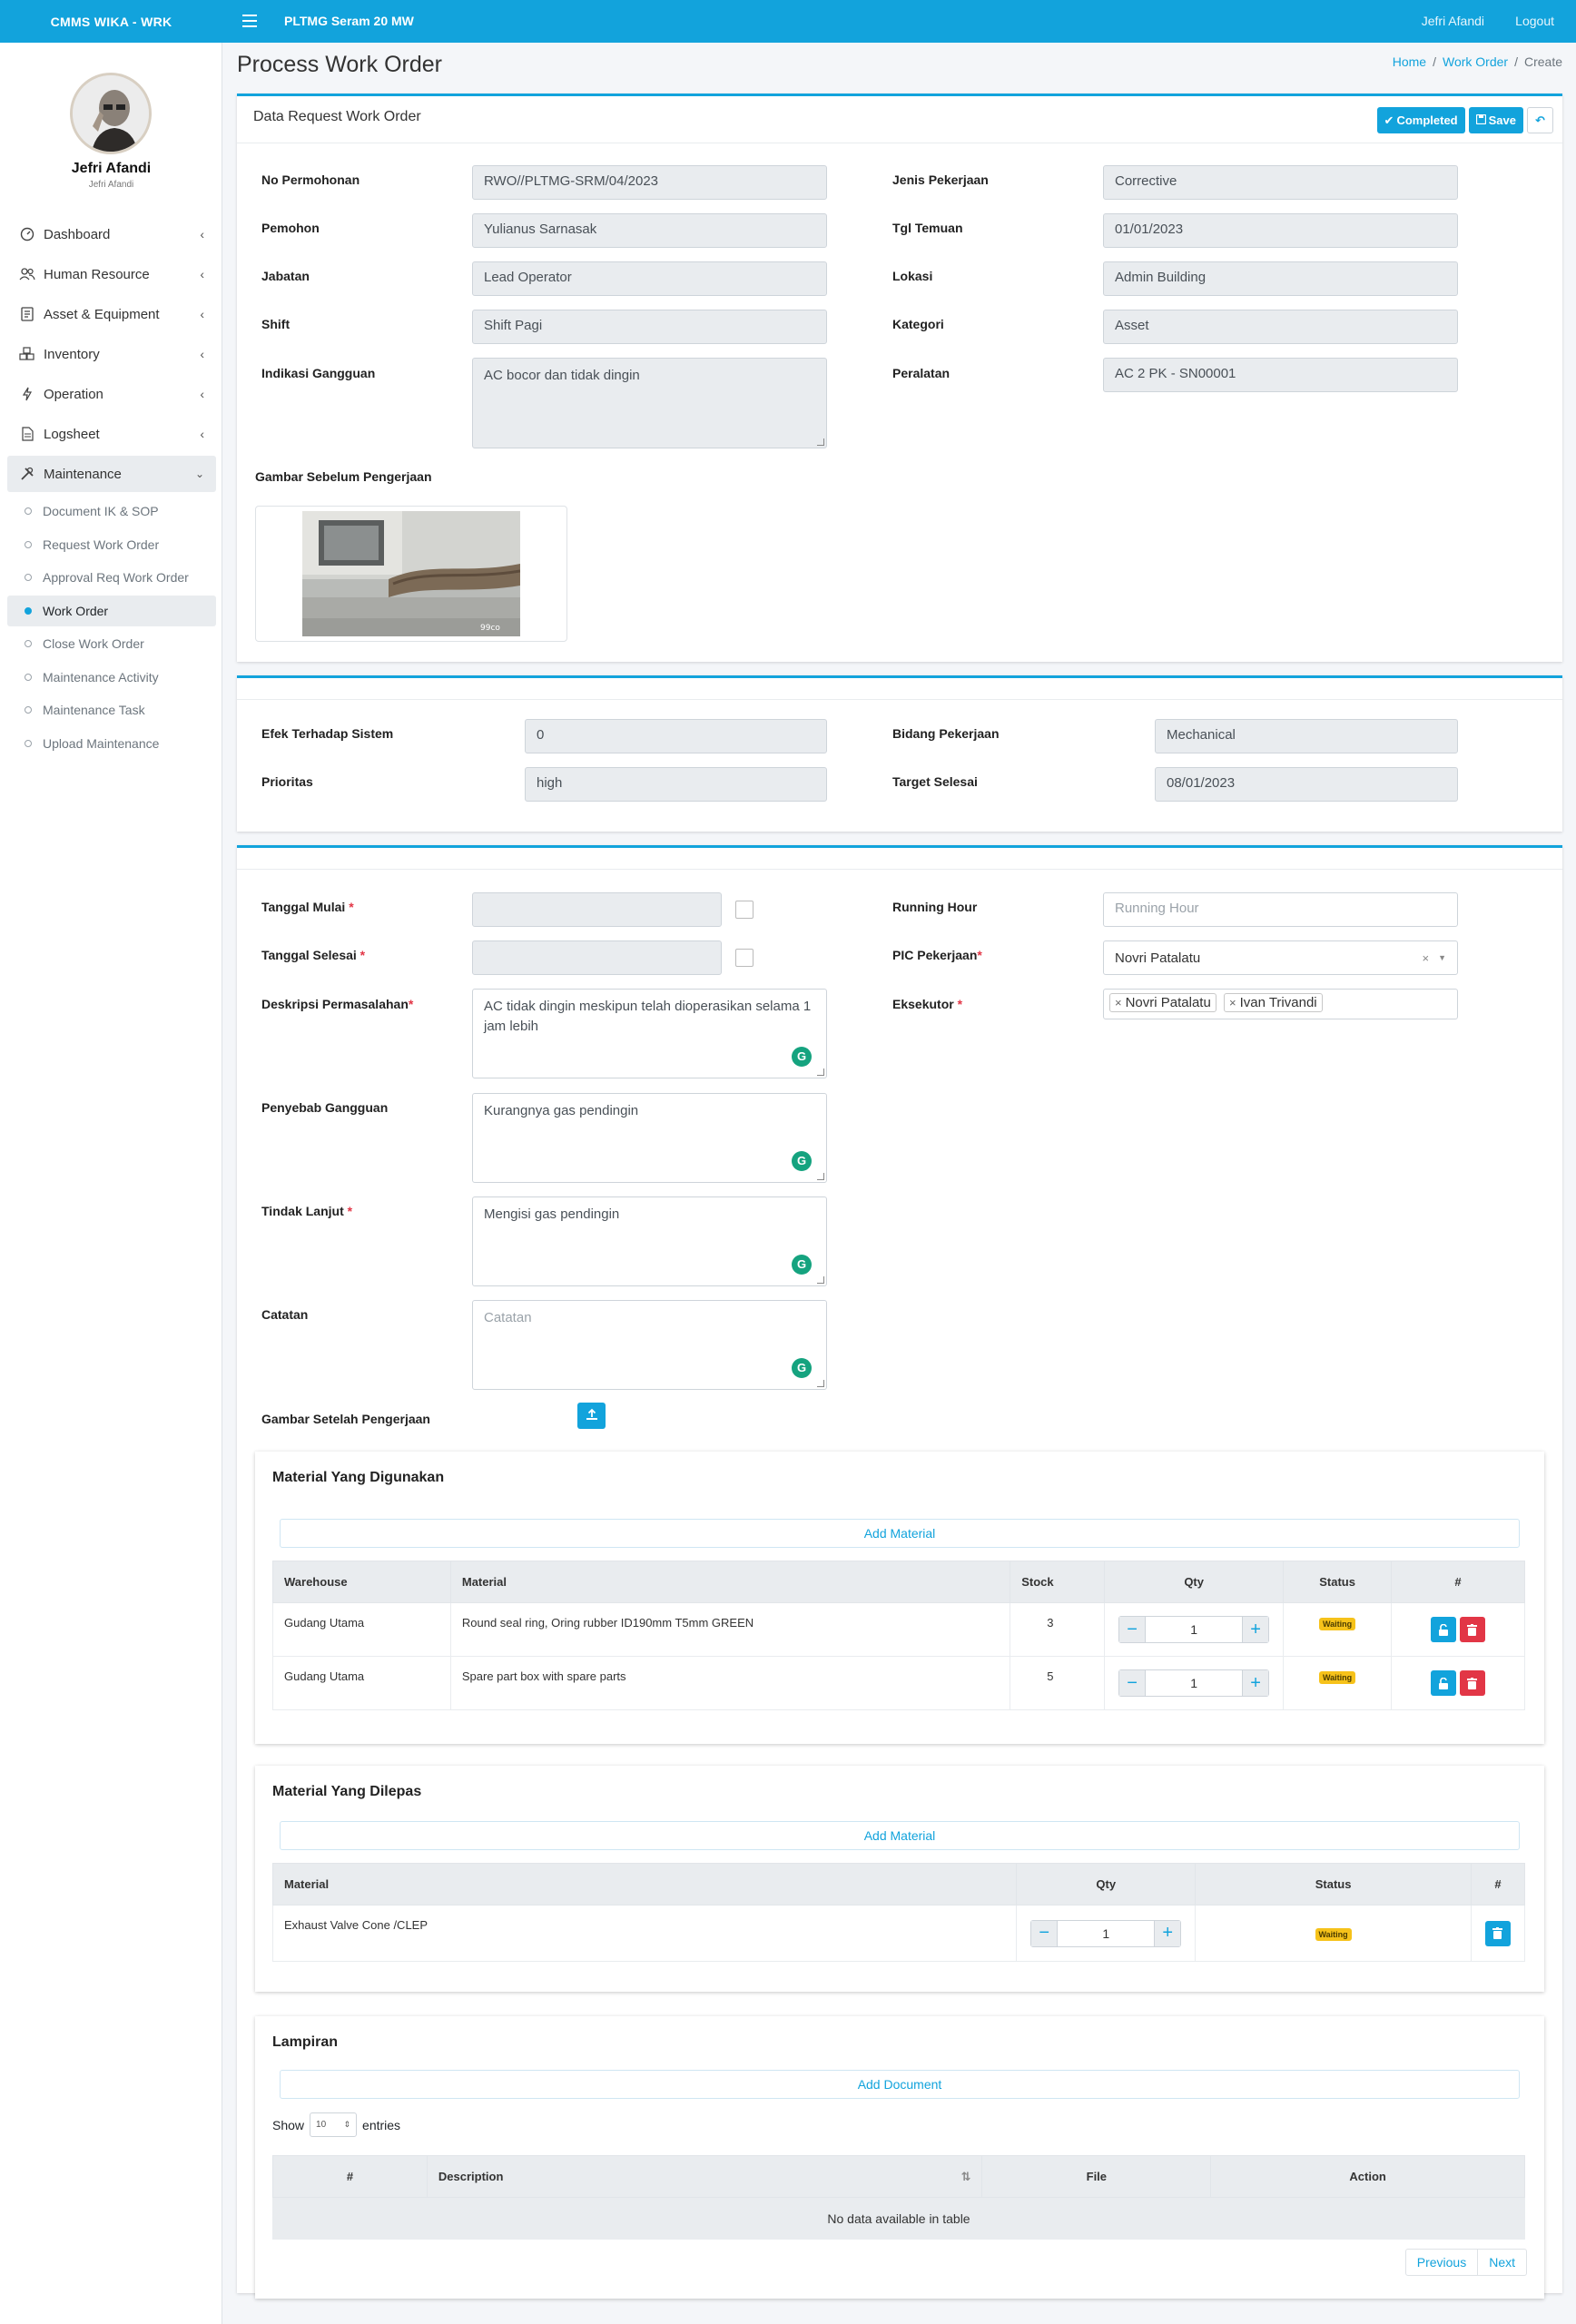 This screenshot has width=1576, height=2324. What do you see at coordinates (744, 910) in the screenshot?
I see `tanggal-mulai-checkbox` at bounding box center [744, 910].